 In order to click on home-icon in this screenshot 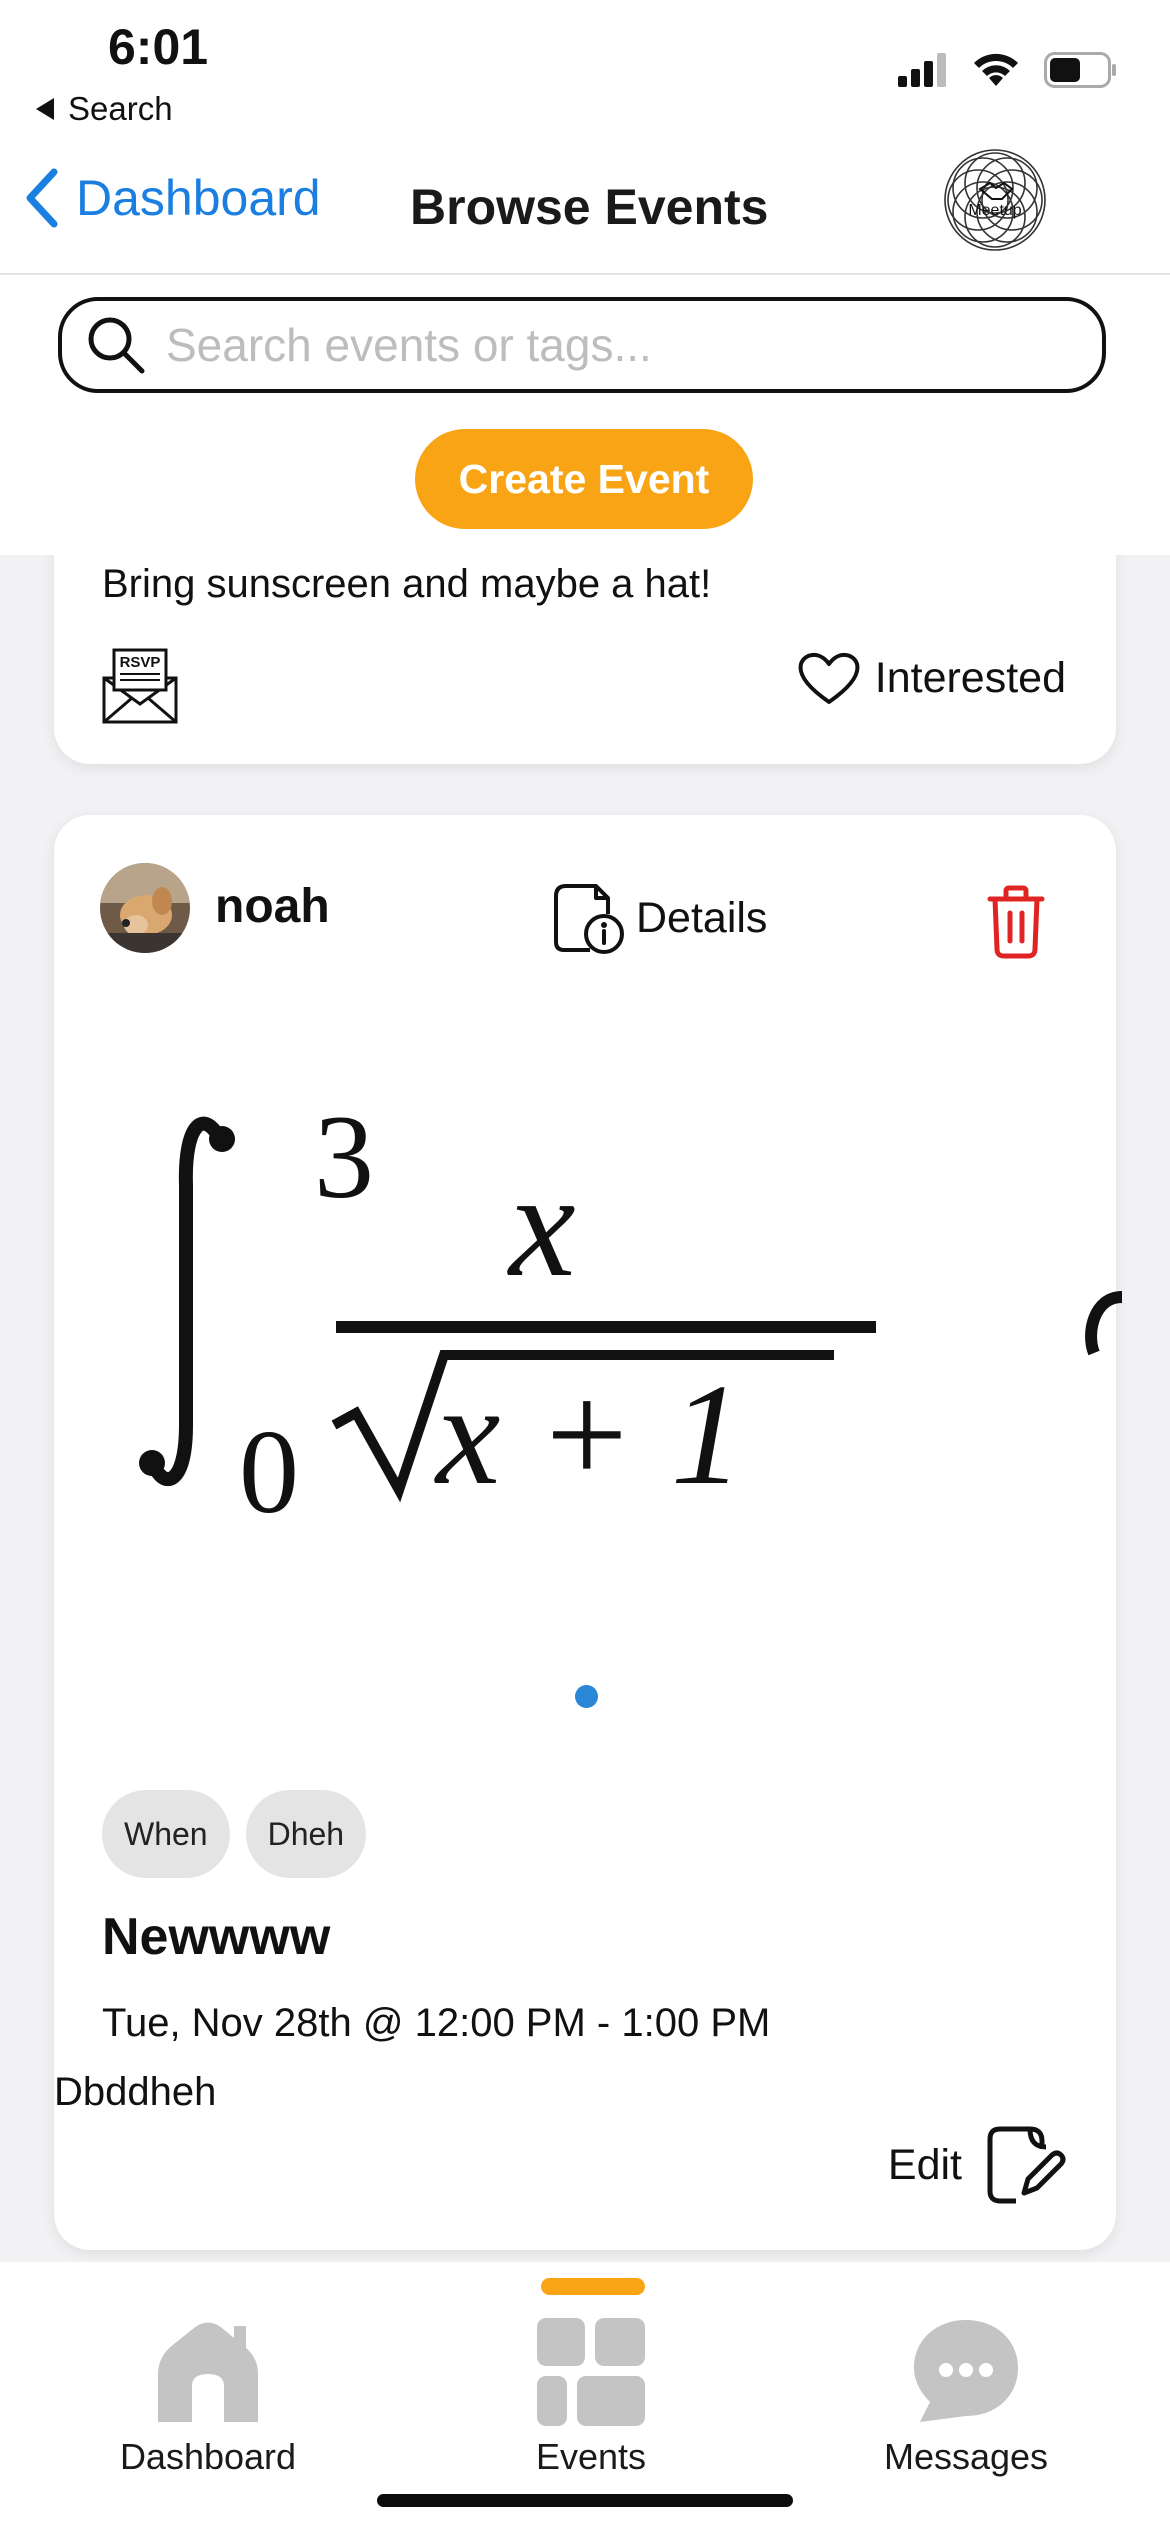, I will do `click(208, 2372)`.